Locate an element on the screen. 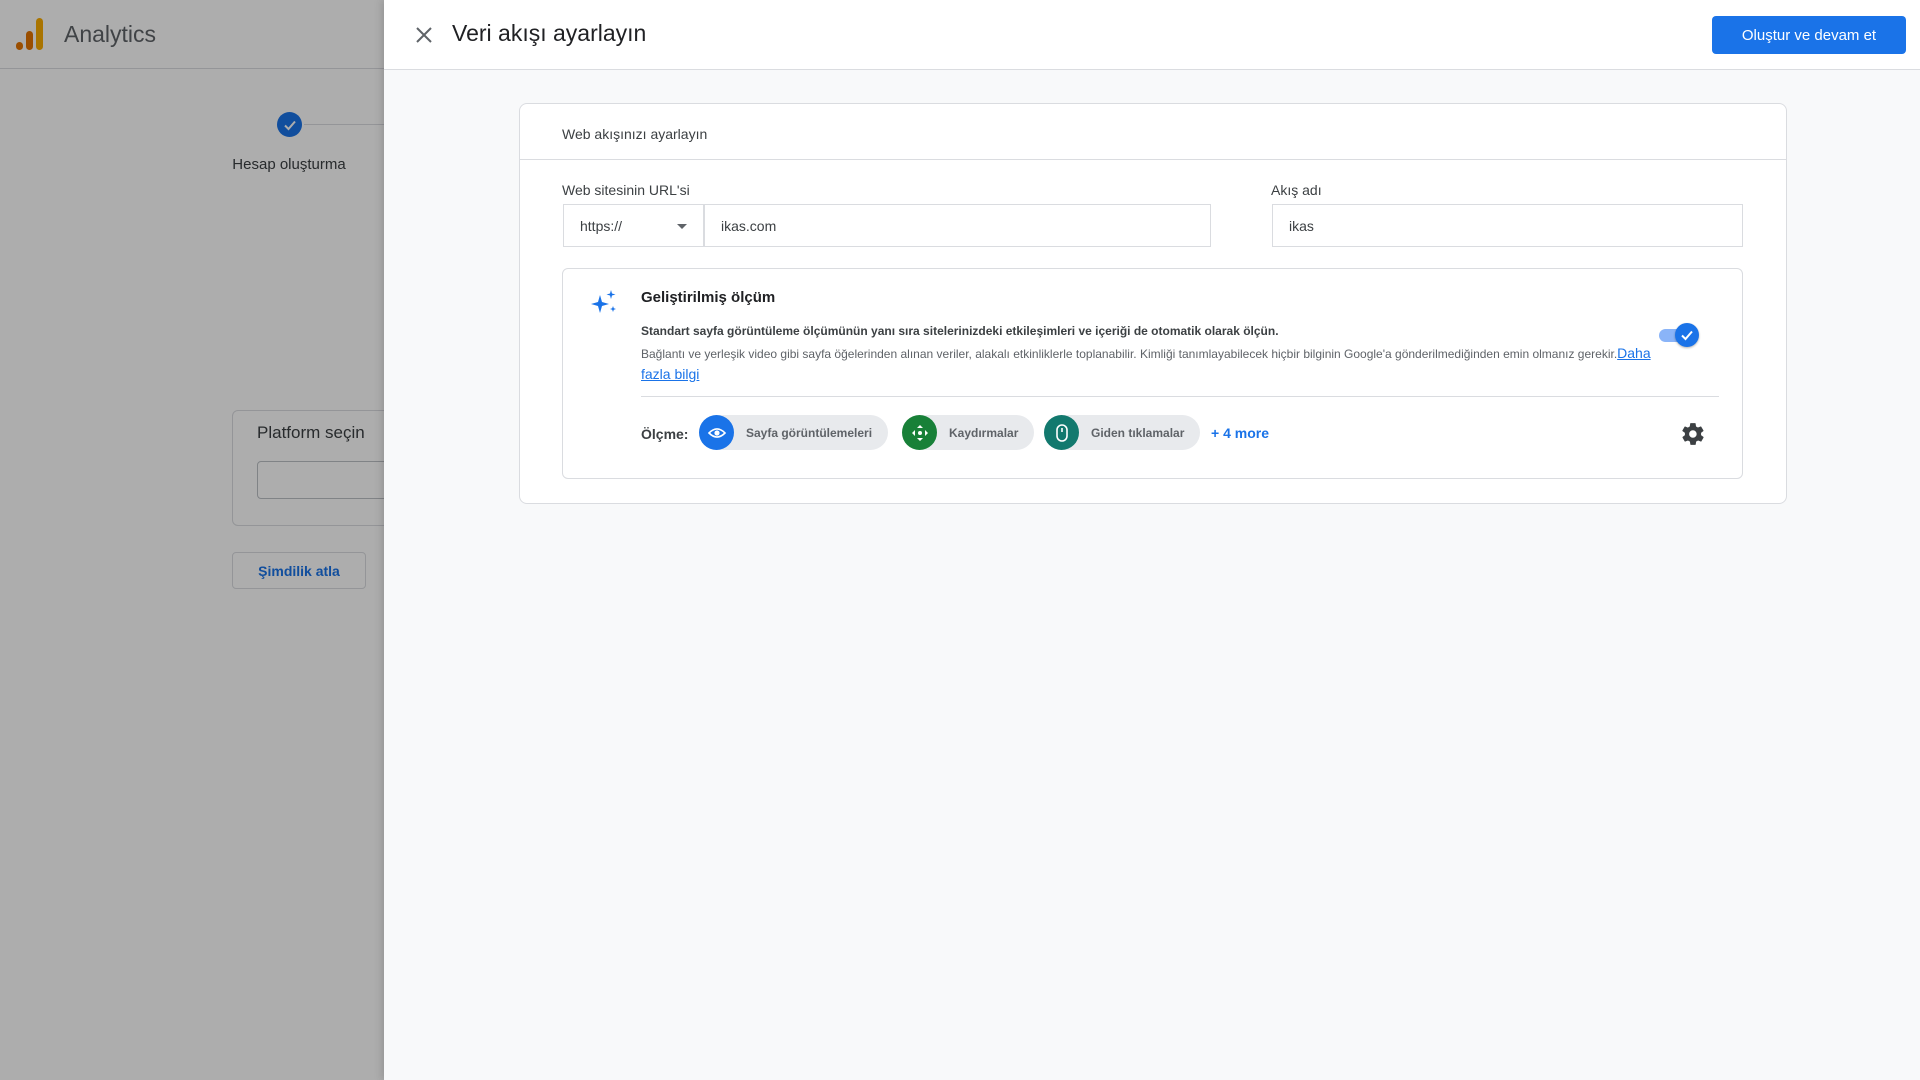 This screenshot has width=1920, height=1080. enhanced-measurement-toggle is located at coordinates (1678, 335).